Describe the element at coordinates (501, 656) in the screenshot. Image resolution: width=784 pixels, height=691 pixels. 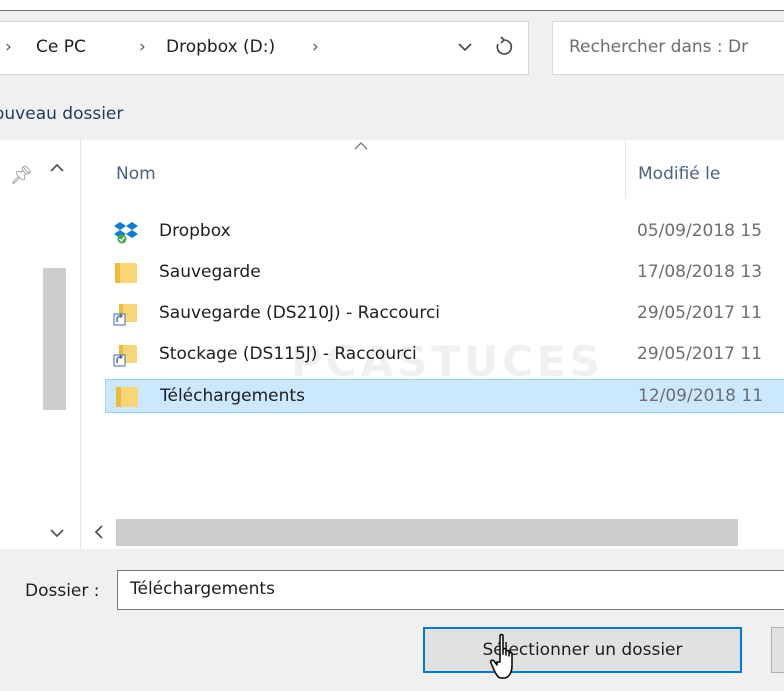
I see `hand-cursor-icon` at that location.